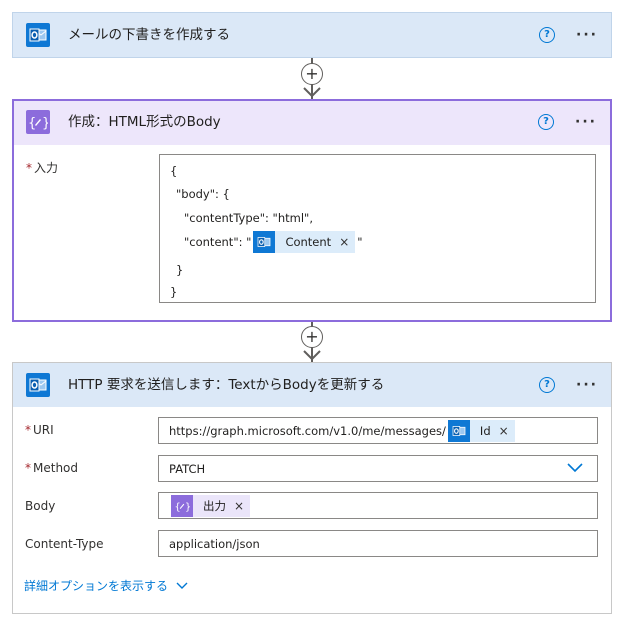 Image resolution: width=624 pixels, height=633 pixels. I want to click on content-type-label: Content-Type, so click(64, 544).